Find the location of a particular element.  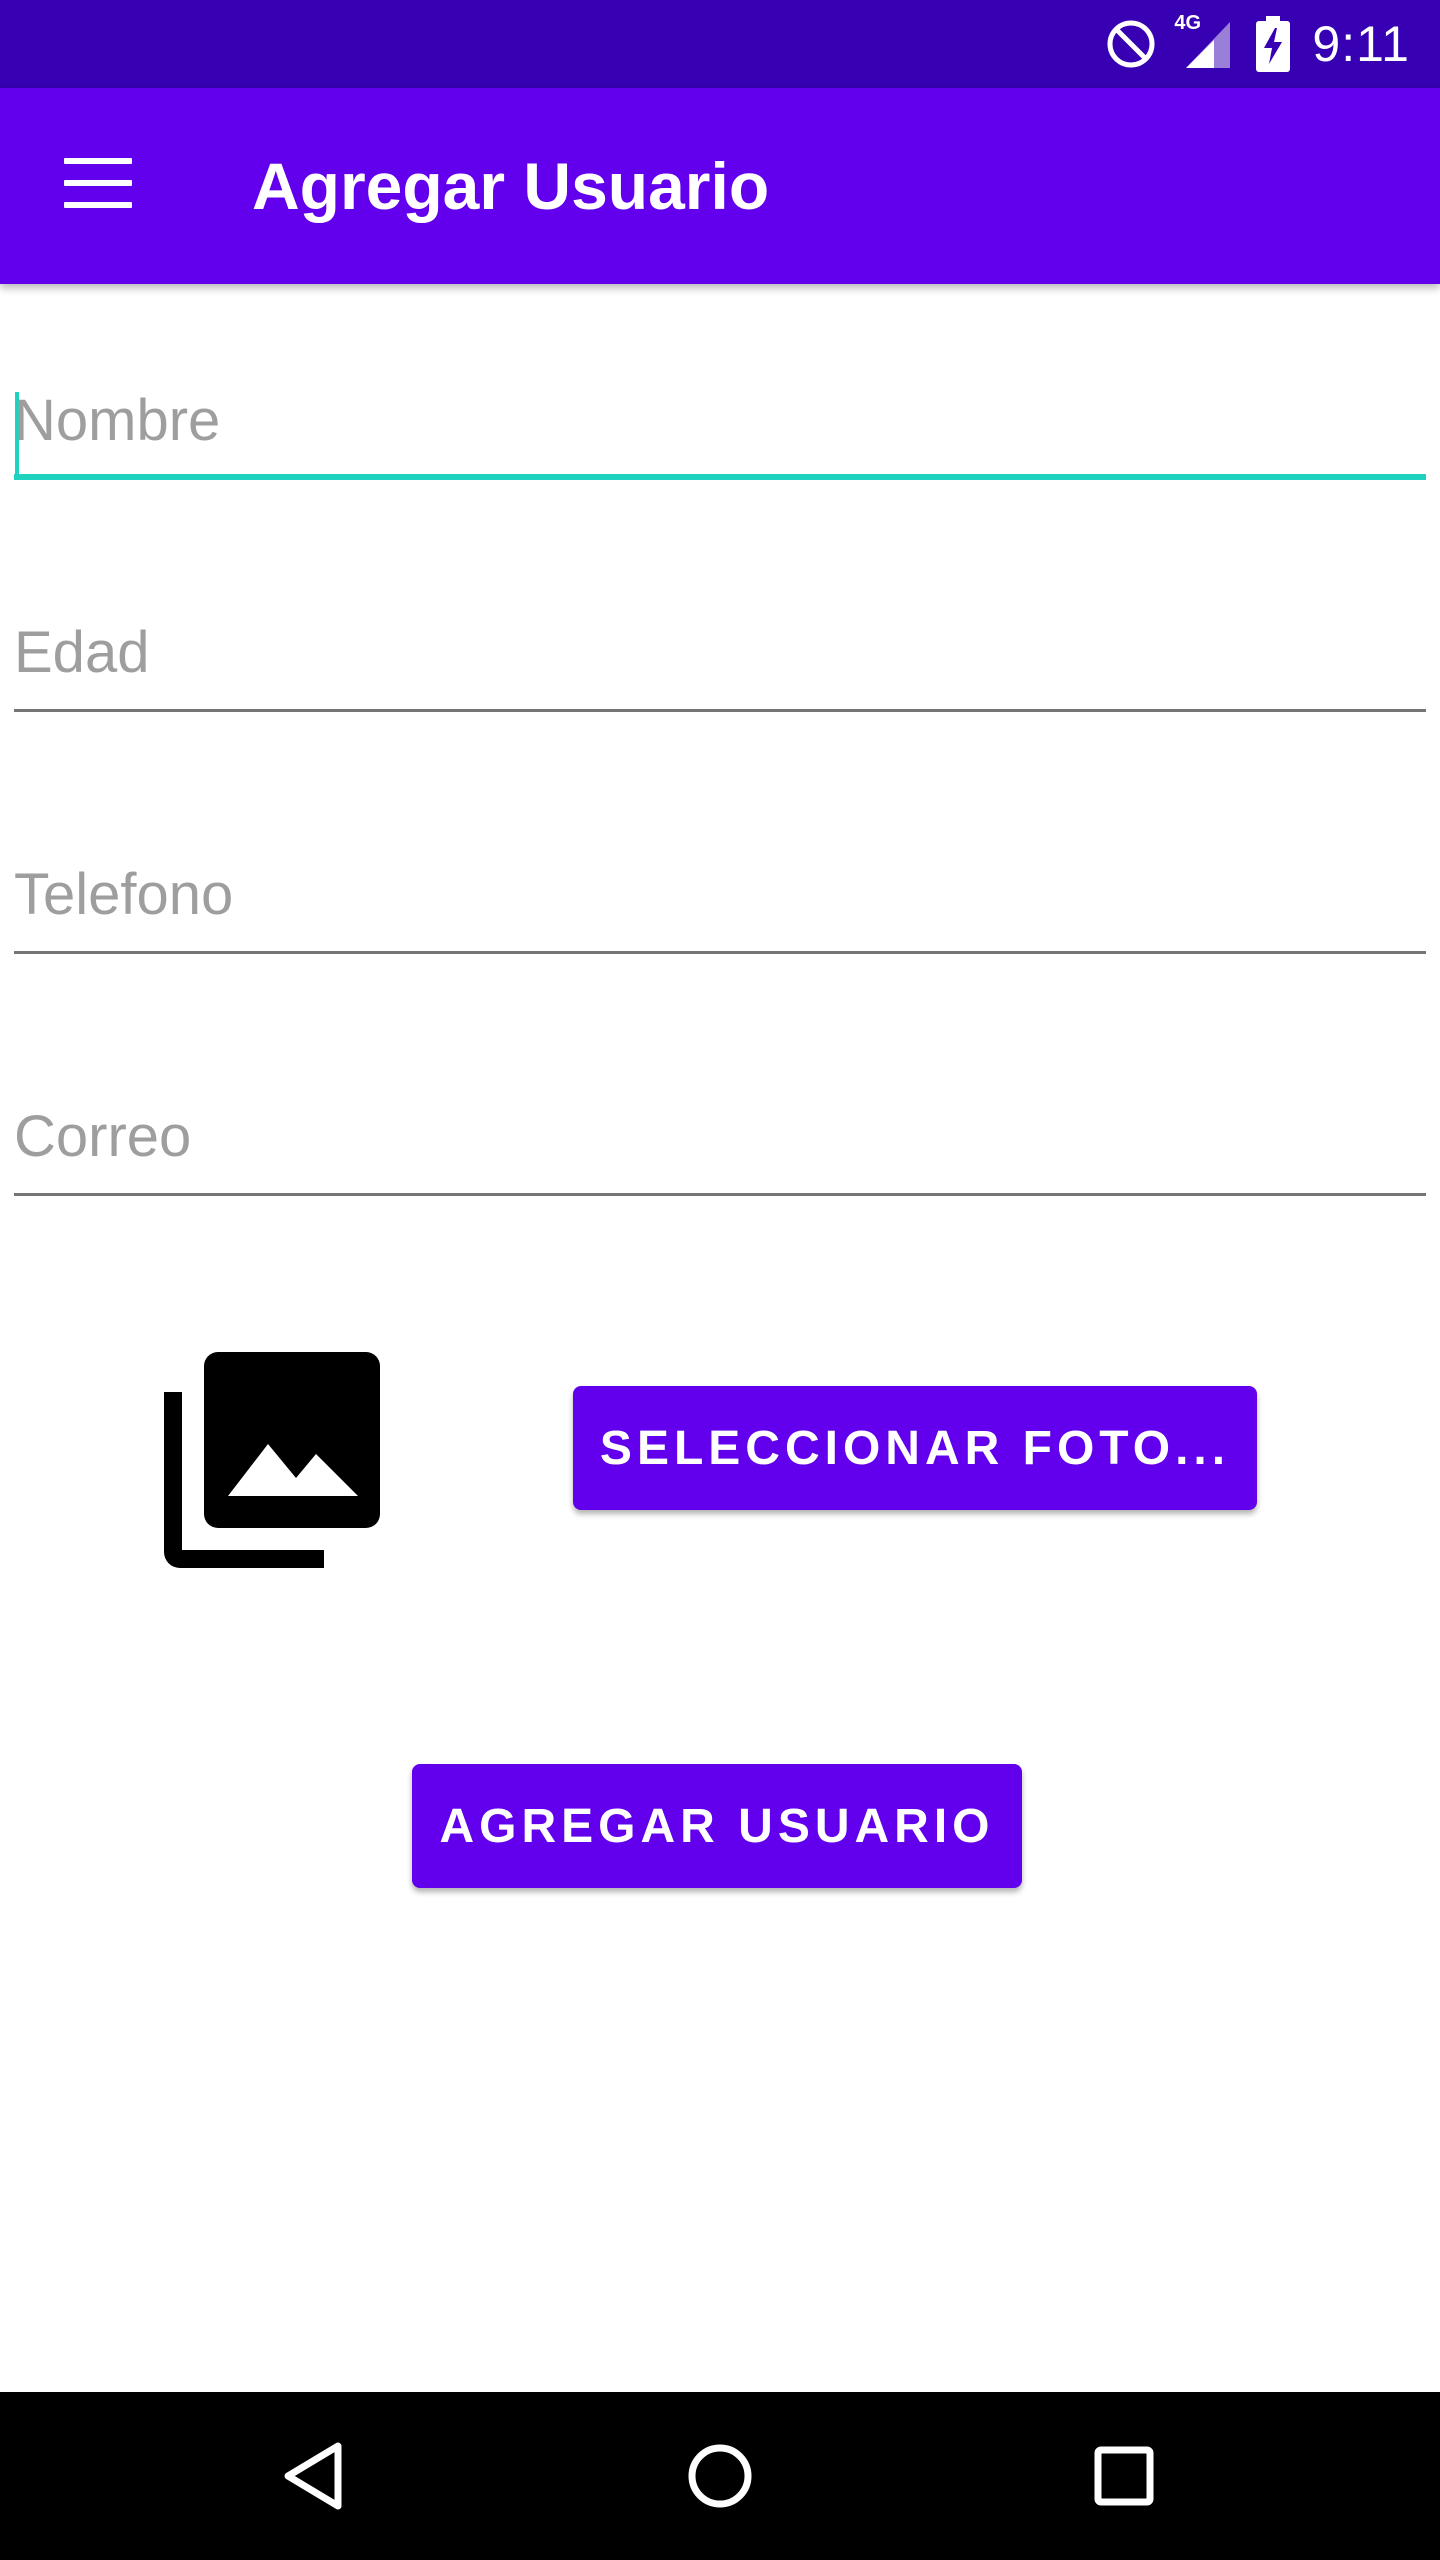

do-not-disturb-icon is located at coordinates (1131, 44).